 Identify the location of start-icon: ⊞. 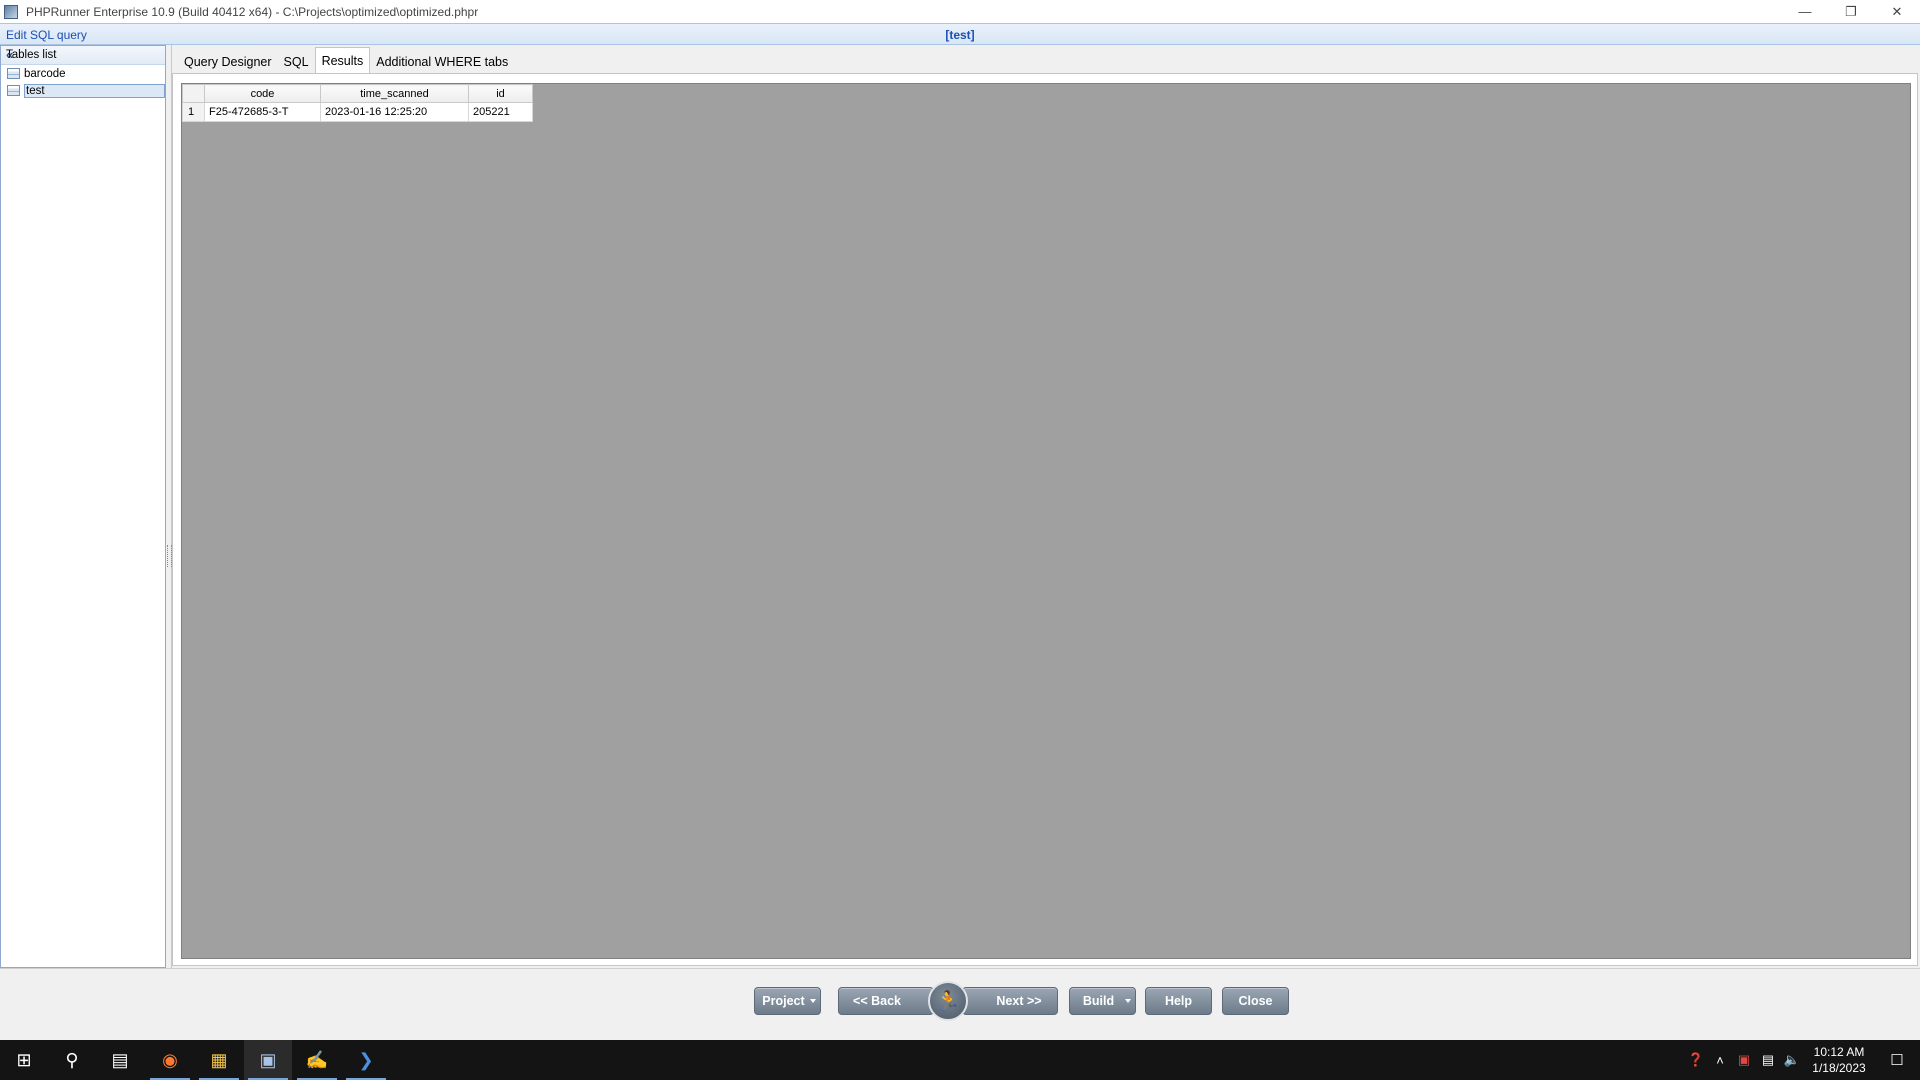
(24, 1060).